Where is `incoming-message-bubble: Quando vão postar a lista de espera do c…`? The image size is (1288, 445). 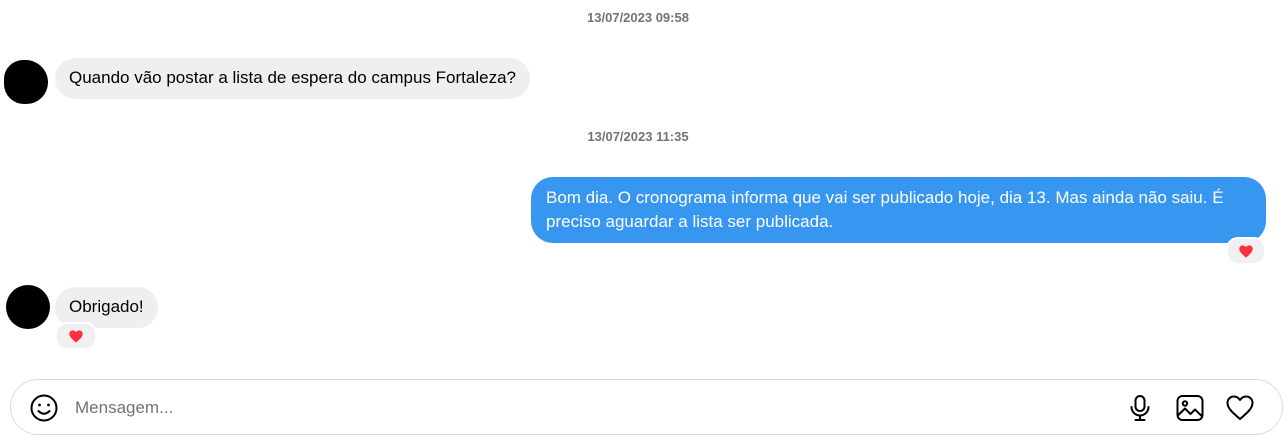
incoming-message-bubble: Quando vão postar a lista de espera do c… is located at coordinates (292, 78).